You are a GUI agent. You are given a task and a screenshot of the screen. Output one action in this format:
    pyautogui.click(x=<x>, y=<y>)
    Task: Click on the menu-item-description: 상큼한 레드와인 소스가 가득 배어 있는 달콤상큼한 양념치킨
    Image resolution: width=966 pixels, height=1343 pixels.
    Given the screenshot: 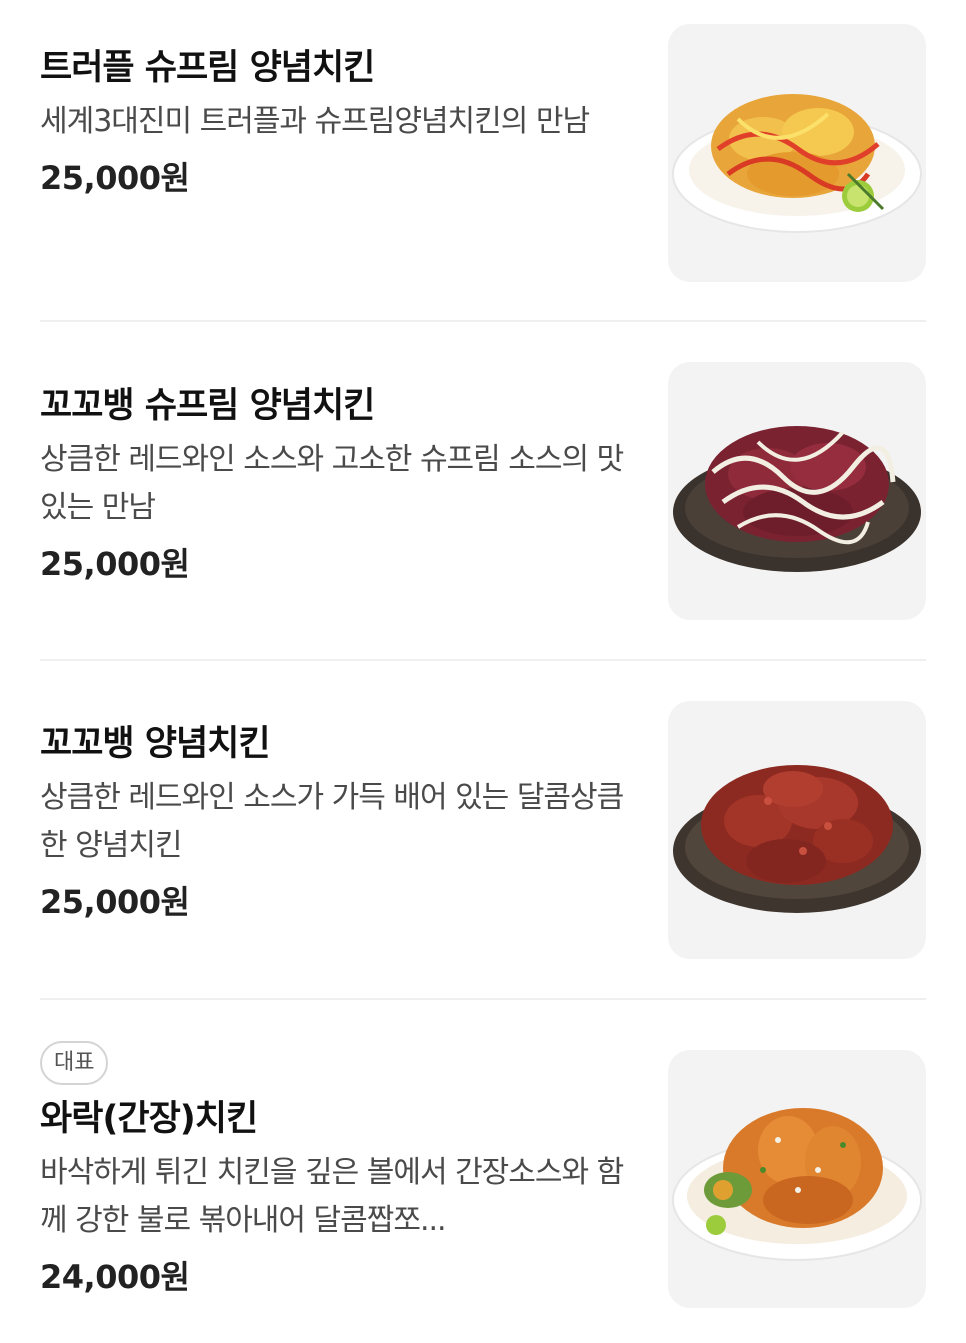 What is the action you would take?
    pyautogui.click(x=332, y=821)
    